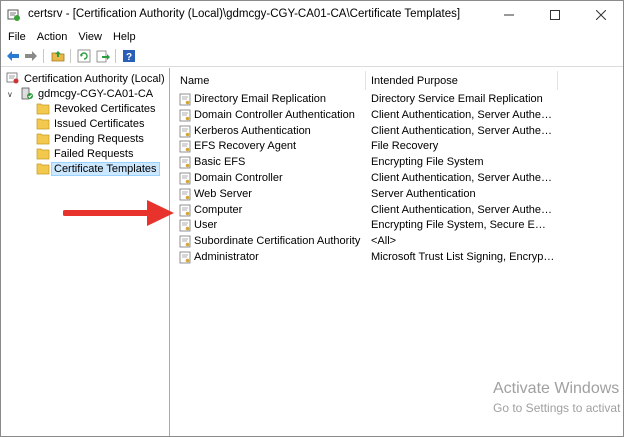 This screenshot has width=624, height=437. Describe the element at coordinates (274, 114) in the screenshot. I see `template-name: Domain Controller Authentication` at that location.